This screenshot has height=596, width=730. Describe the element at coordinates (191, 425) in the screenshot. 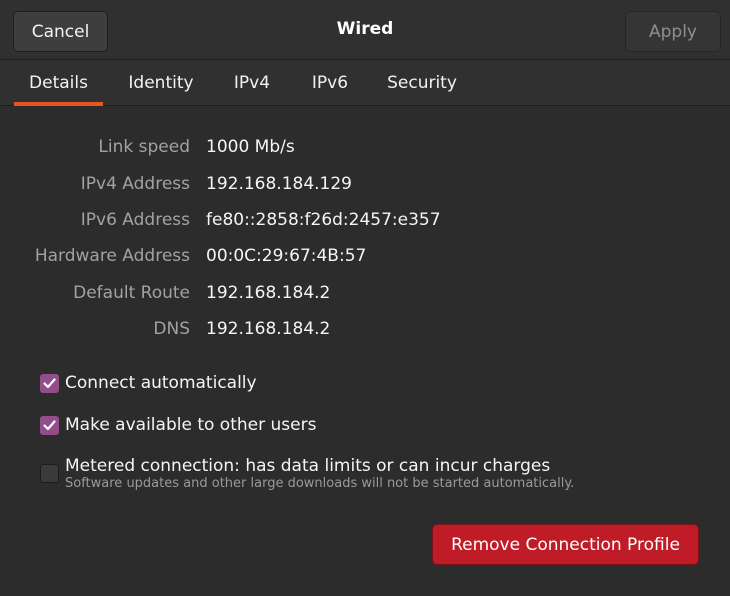

I see `make-available-label: Make available to other users` at that location.